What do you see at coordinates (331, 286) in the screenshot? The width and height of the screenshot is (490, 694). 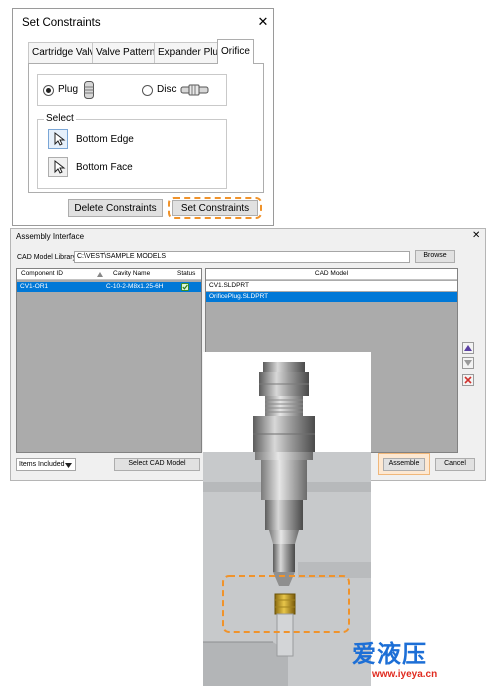 I see `list-item: CV1.SLDPRT` at bounding box center [331, 286].